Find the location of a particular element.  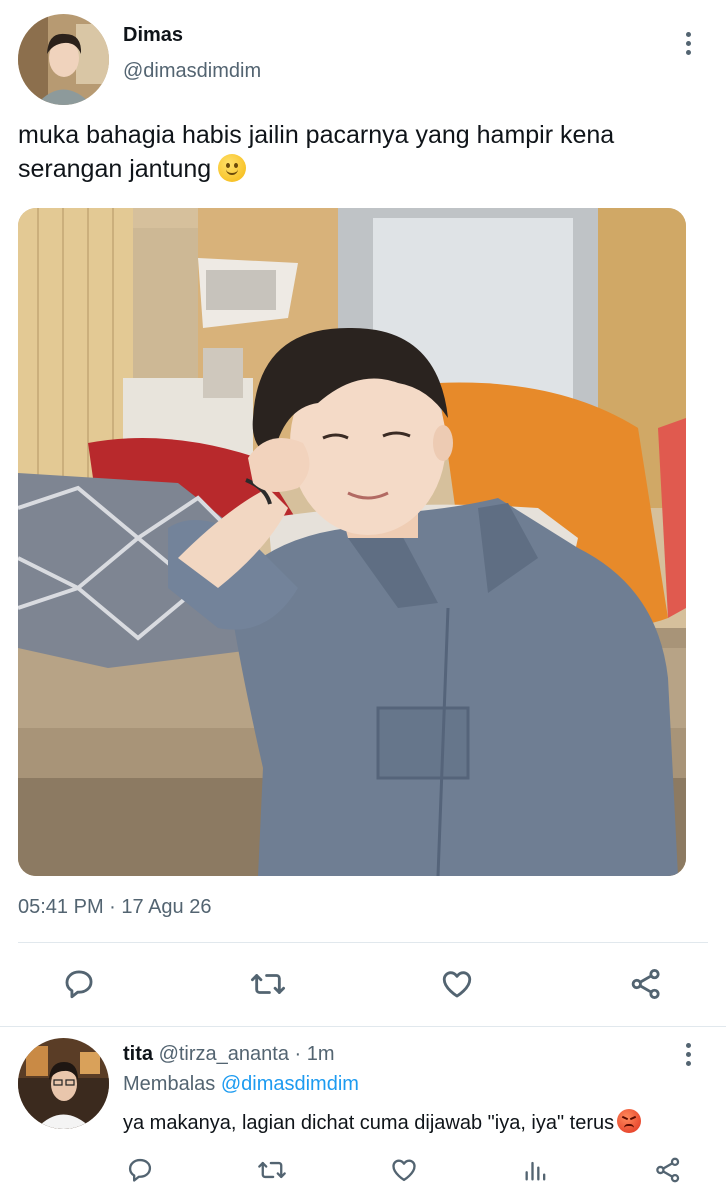

reply-retweet-button is located at coordinates (272, 1170).